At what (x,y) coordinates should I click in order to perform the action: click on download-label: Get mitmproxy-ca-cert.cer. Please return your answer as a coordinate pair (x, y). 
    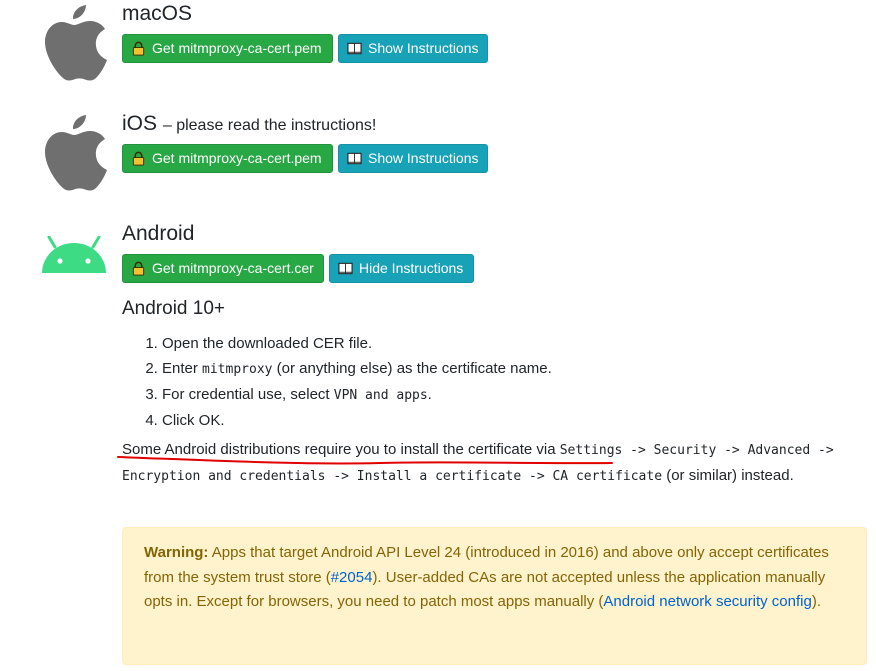
    Looking at the image, I should click on (233, 268).